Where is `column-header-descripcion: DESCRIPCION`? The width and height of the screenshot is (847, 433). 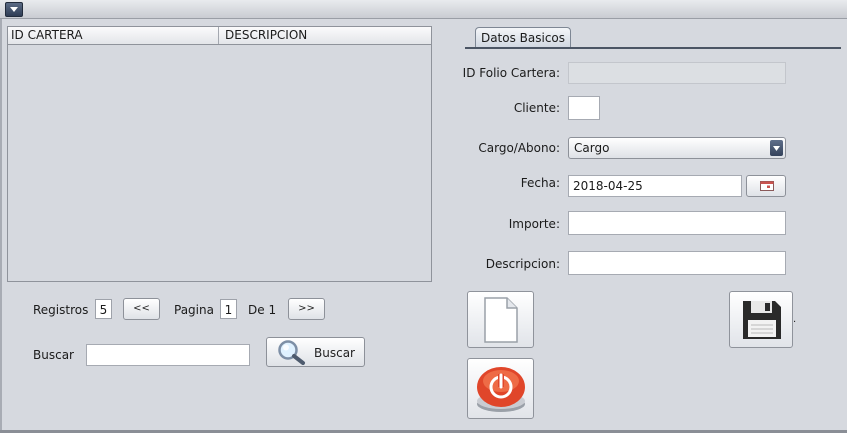
column-header-descripcion: DESCRIPCION is located at coordinates (325, 35).